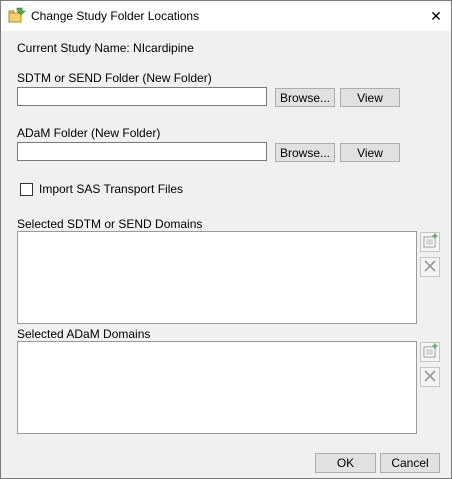  Describe the element at coordinates (17, 16) in the screenshot. I see `folder-swap-icon` at that location.